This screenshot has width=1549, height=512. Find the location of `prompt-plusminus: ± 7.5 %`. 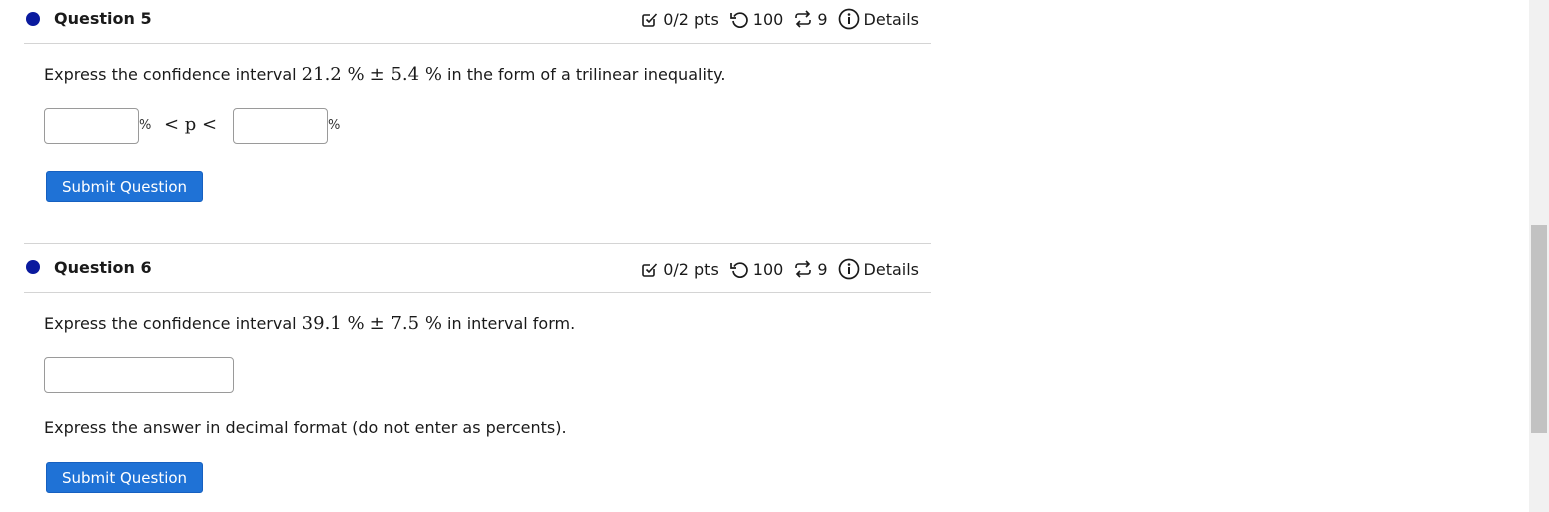

prompt-plusminus: ± 7.5 % is located at coordinates (405, 323).